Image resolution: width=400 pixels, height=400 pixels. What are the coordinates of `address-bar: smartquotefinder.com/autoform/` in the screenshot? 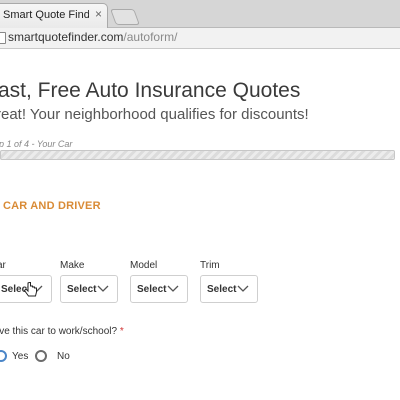 It's located at (200, 38).